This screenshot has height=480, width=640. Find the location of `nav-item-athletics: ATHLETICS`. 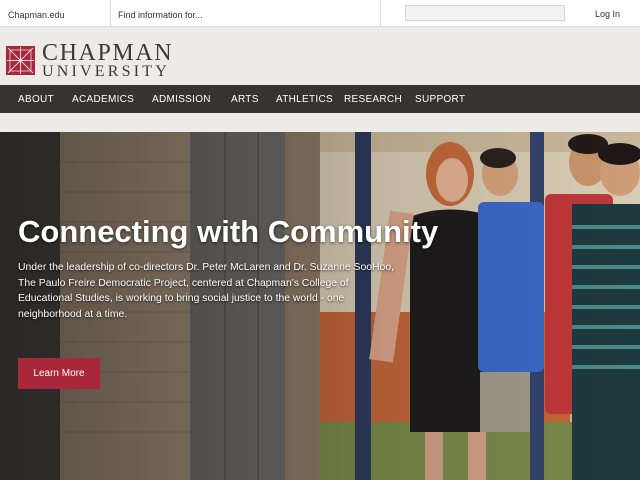

nav-item-athletics: ATHLETICS is located at coordinates (304, 99).